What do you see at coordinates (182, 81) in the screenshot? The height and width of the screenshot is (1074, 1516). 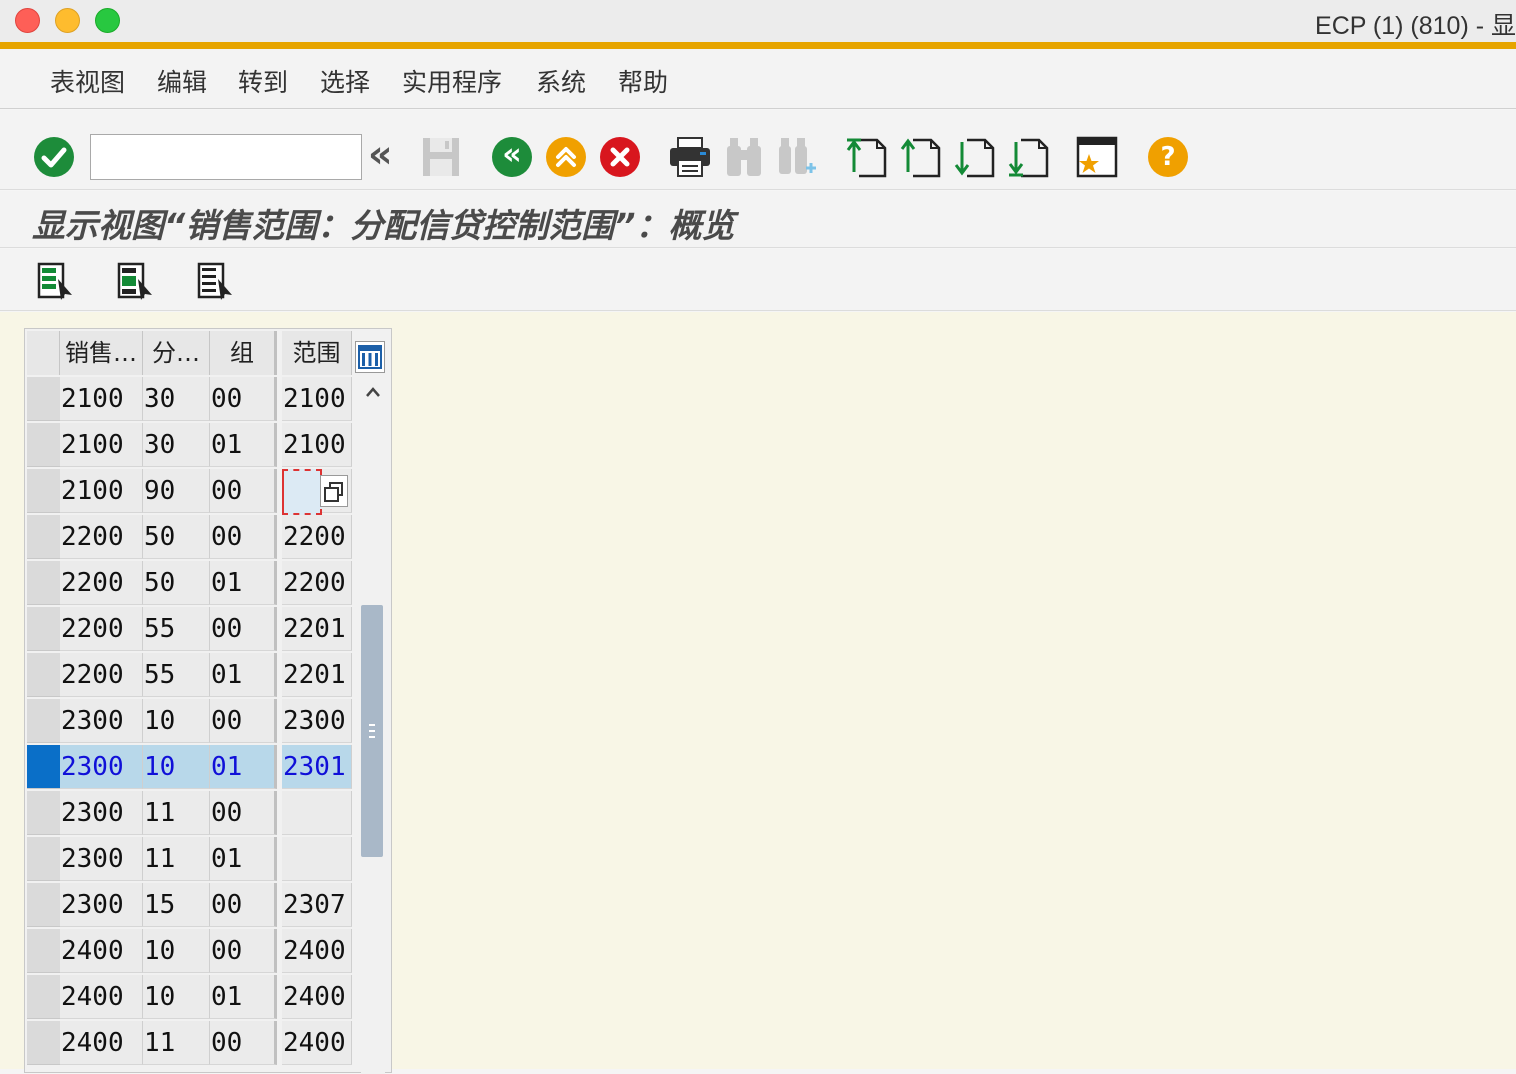 I see `menu-edit: 编辑` at bounding box center [182, 81].